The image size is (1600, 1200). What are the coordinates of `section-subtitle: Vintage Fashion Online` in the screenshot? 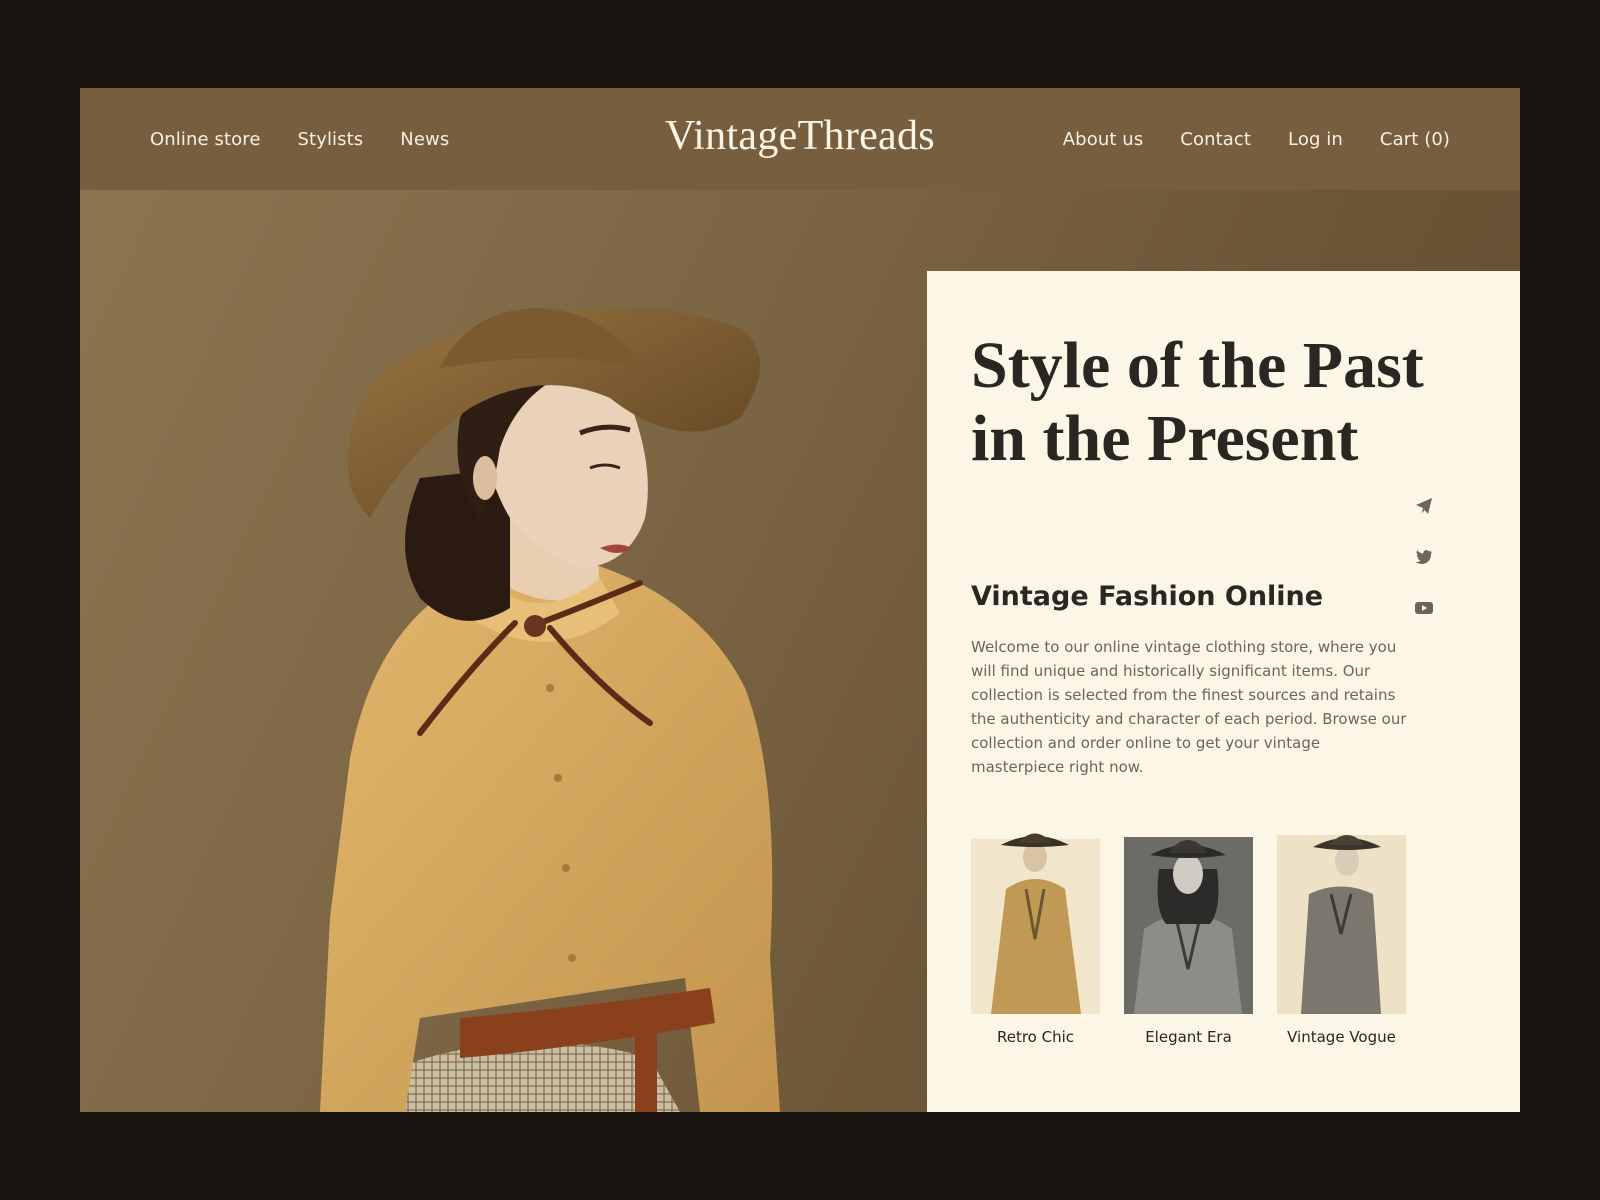 It's located at (1147, 596).